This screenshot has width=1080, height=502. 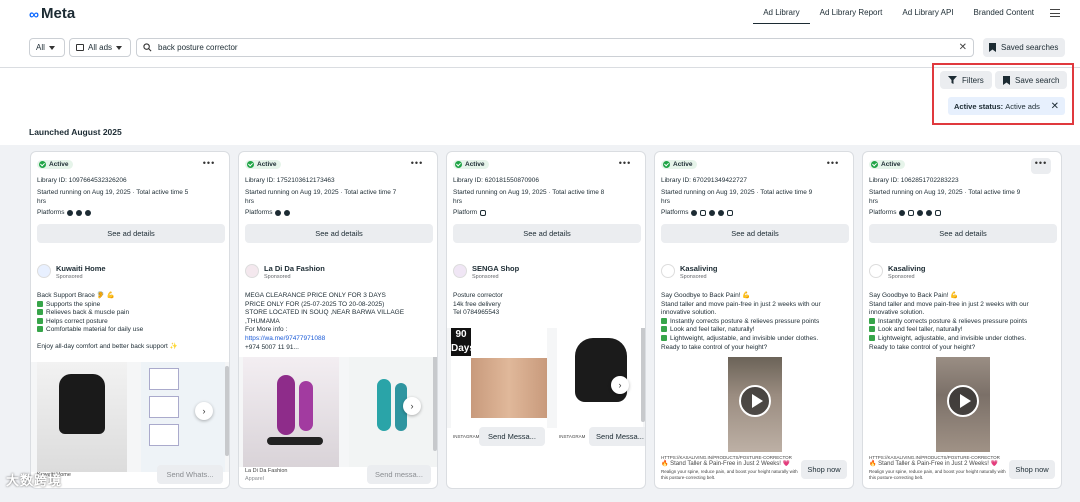 I want to click on menu-icon, so click(x=1055, y=13).